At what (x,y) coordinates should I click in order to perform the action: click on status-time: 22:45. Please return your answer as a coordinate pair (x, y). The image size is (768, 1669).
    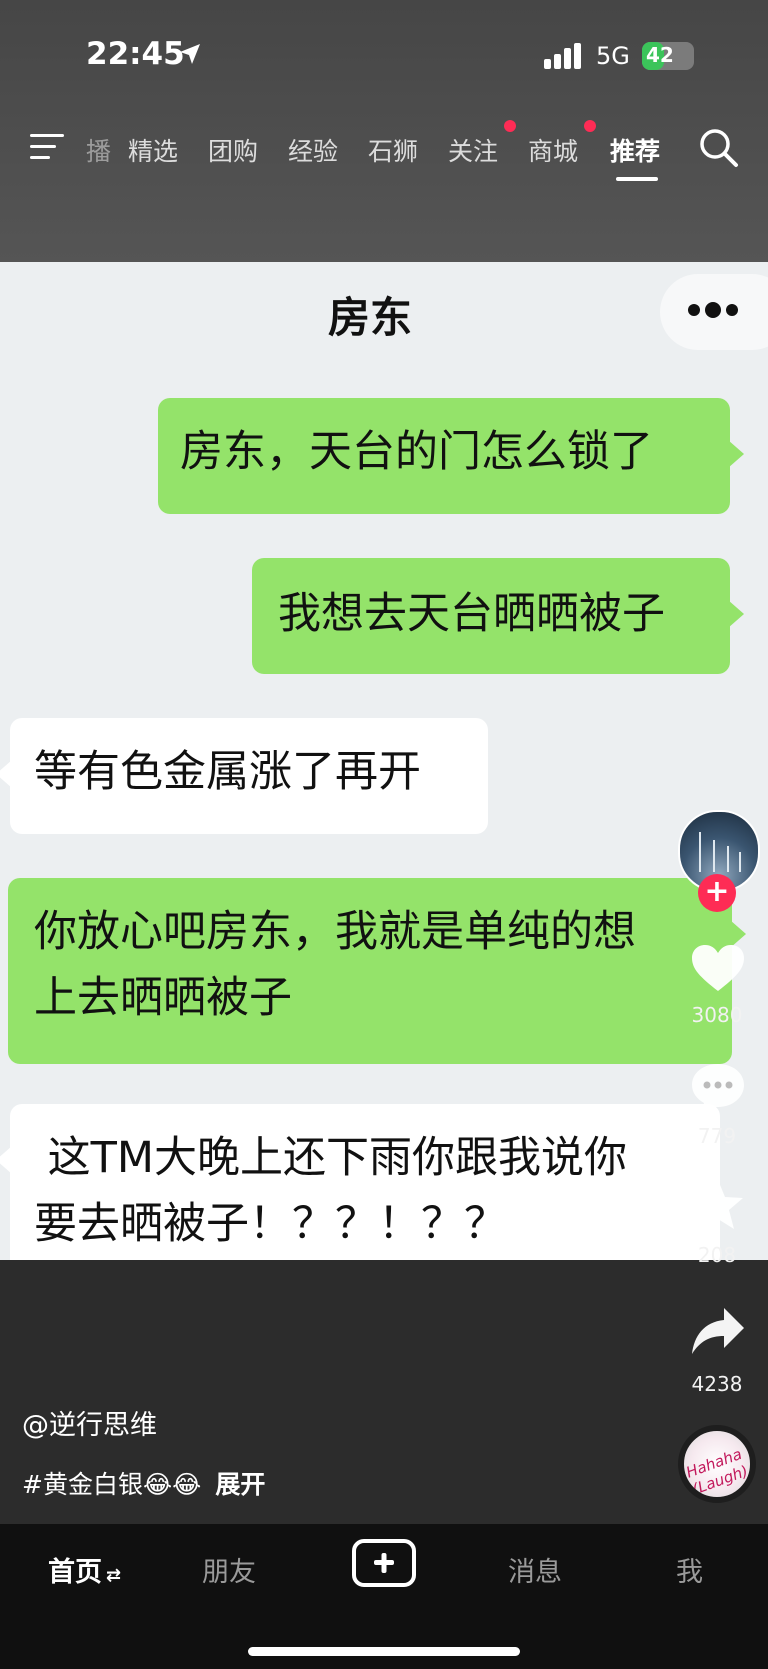
    Looking at the image, I should click on (135, 54).